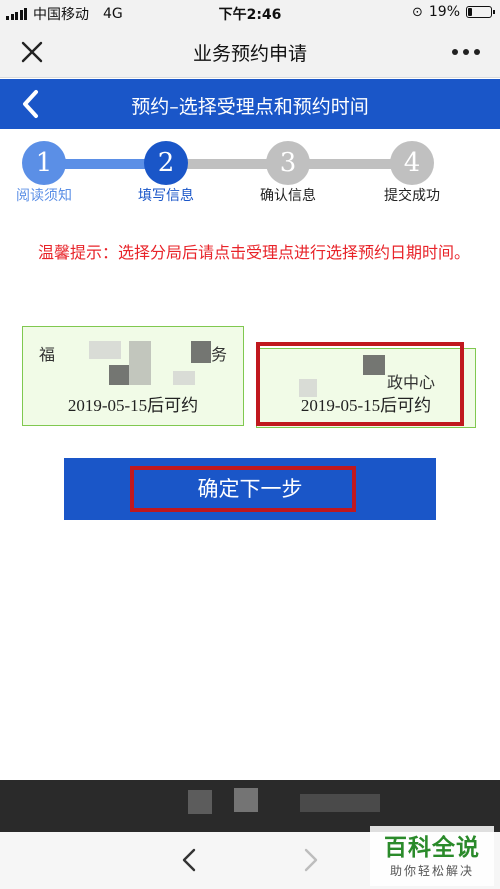  I want to click on watermark: 百科全说 助你轻松解决, so click(432, 856).